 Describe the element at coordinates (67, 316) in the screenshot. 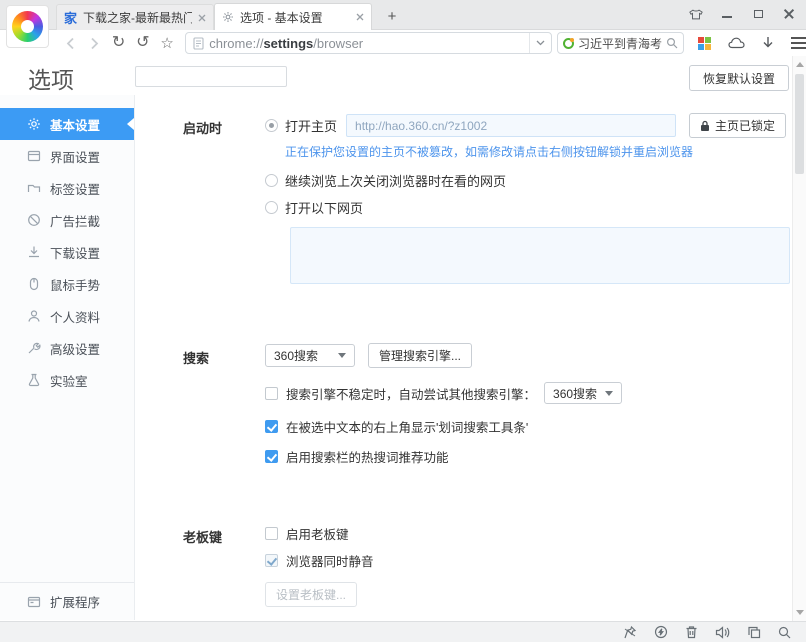

I see `sidebar-item-profile: 个人资料` at that location.